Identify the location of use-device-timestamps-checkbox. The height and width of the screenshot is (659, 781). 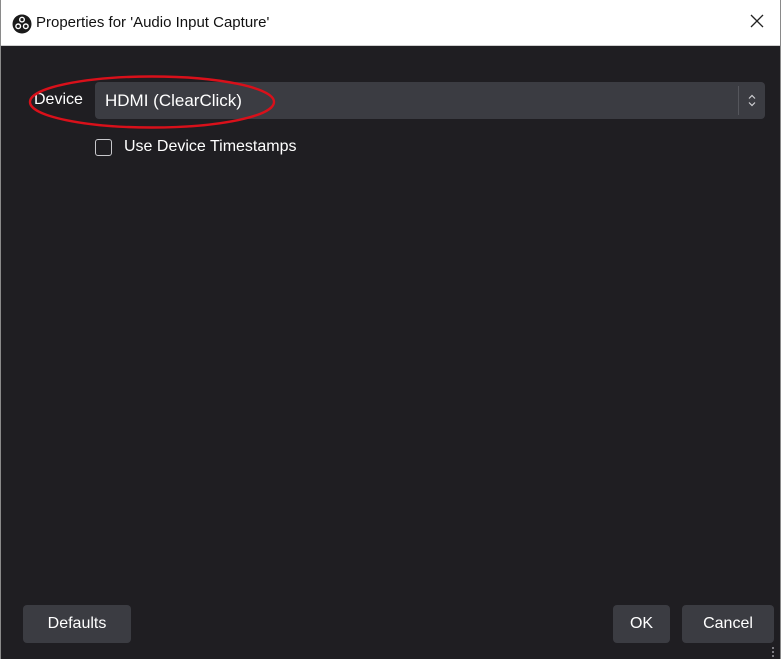
(103, 147).